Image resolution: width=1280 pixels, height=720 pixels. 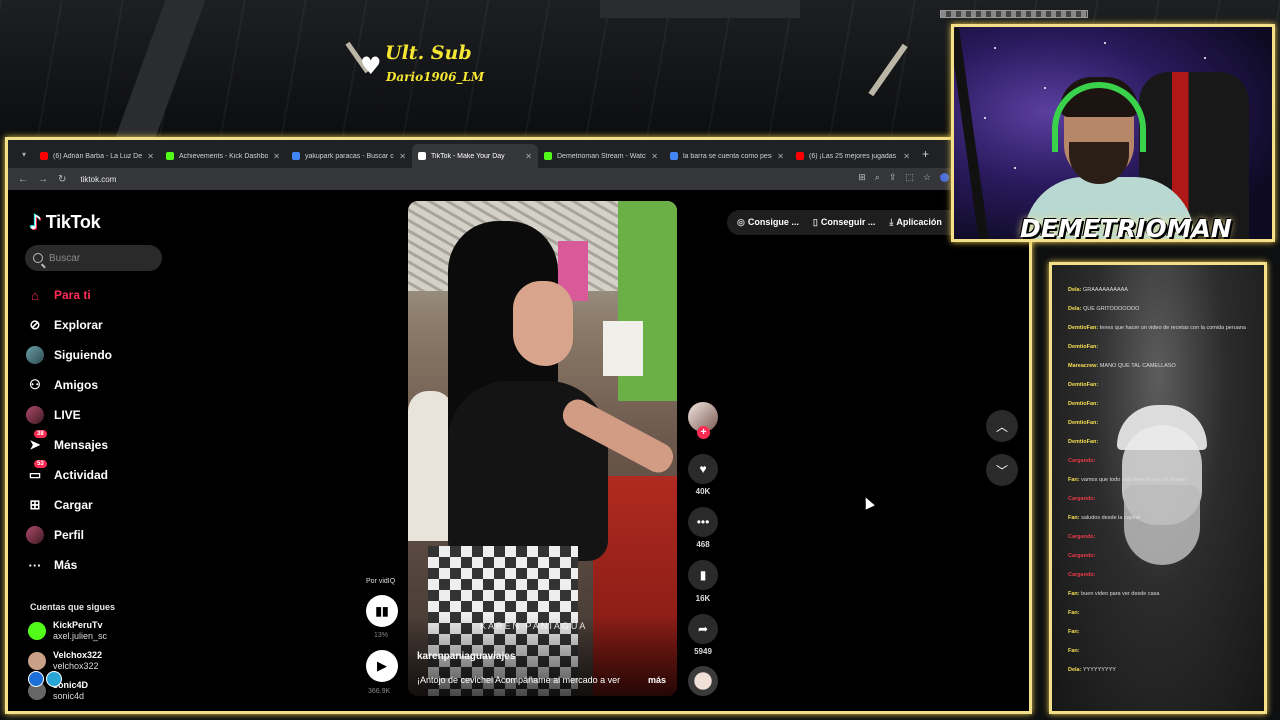 I want to click on browser-tab: Demetrioman Stream - Watch ✕, so click(x=601, y=156).